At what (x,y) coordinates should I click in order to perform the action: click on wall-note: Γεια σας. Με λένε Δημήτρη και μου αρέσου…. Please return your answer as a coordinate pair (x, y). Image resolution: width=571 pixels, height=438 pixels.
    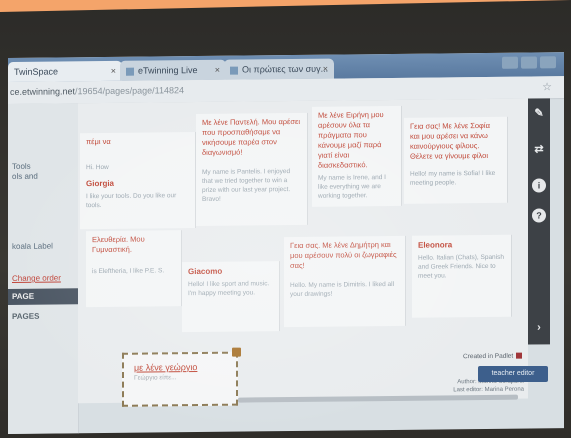
    Looking at the image, I should click on (345, 281).